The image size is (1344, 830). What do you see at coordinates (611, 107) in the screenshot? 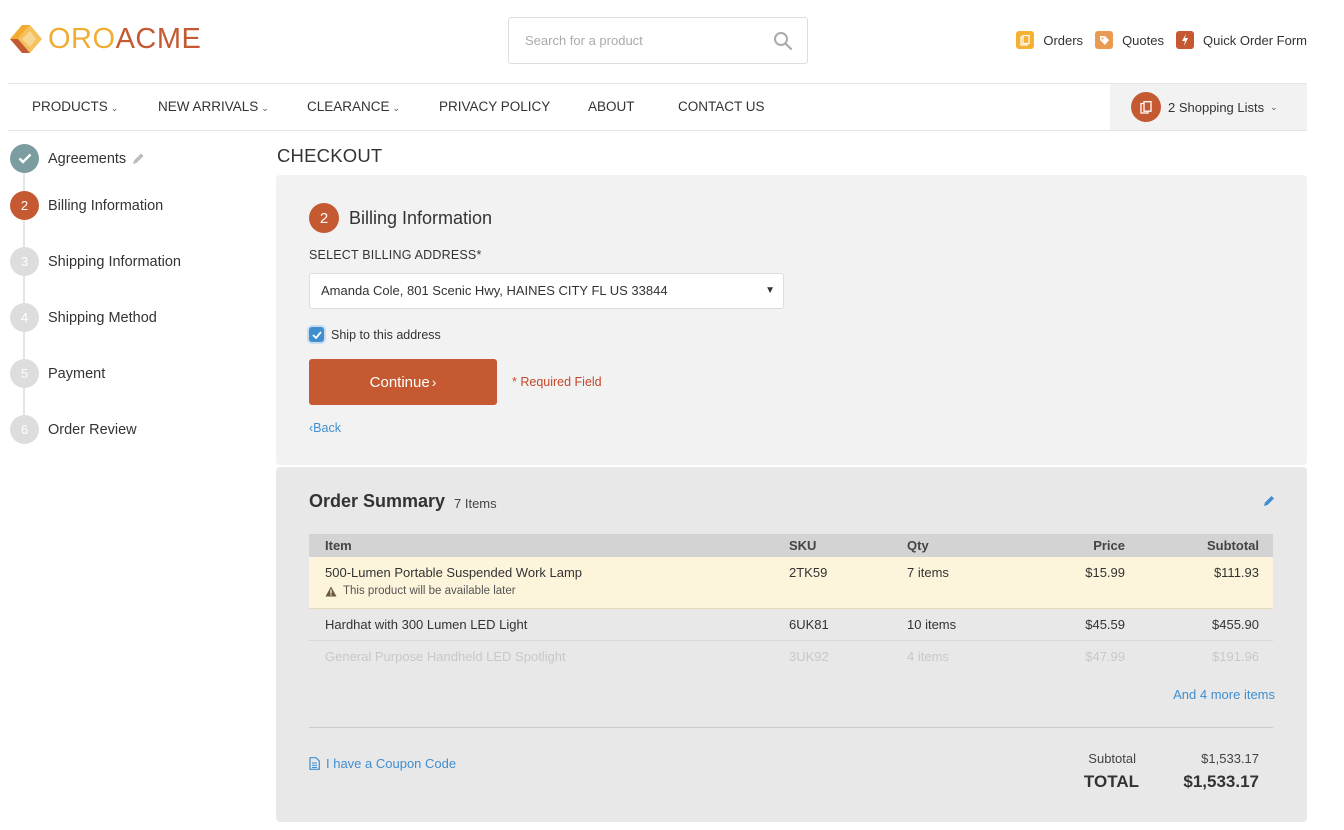
I see `nav-about: ABOUT` at bounding box center [611, 107].